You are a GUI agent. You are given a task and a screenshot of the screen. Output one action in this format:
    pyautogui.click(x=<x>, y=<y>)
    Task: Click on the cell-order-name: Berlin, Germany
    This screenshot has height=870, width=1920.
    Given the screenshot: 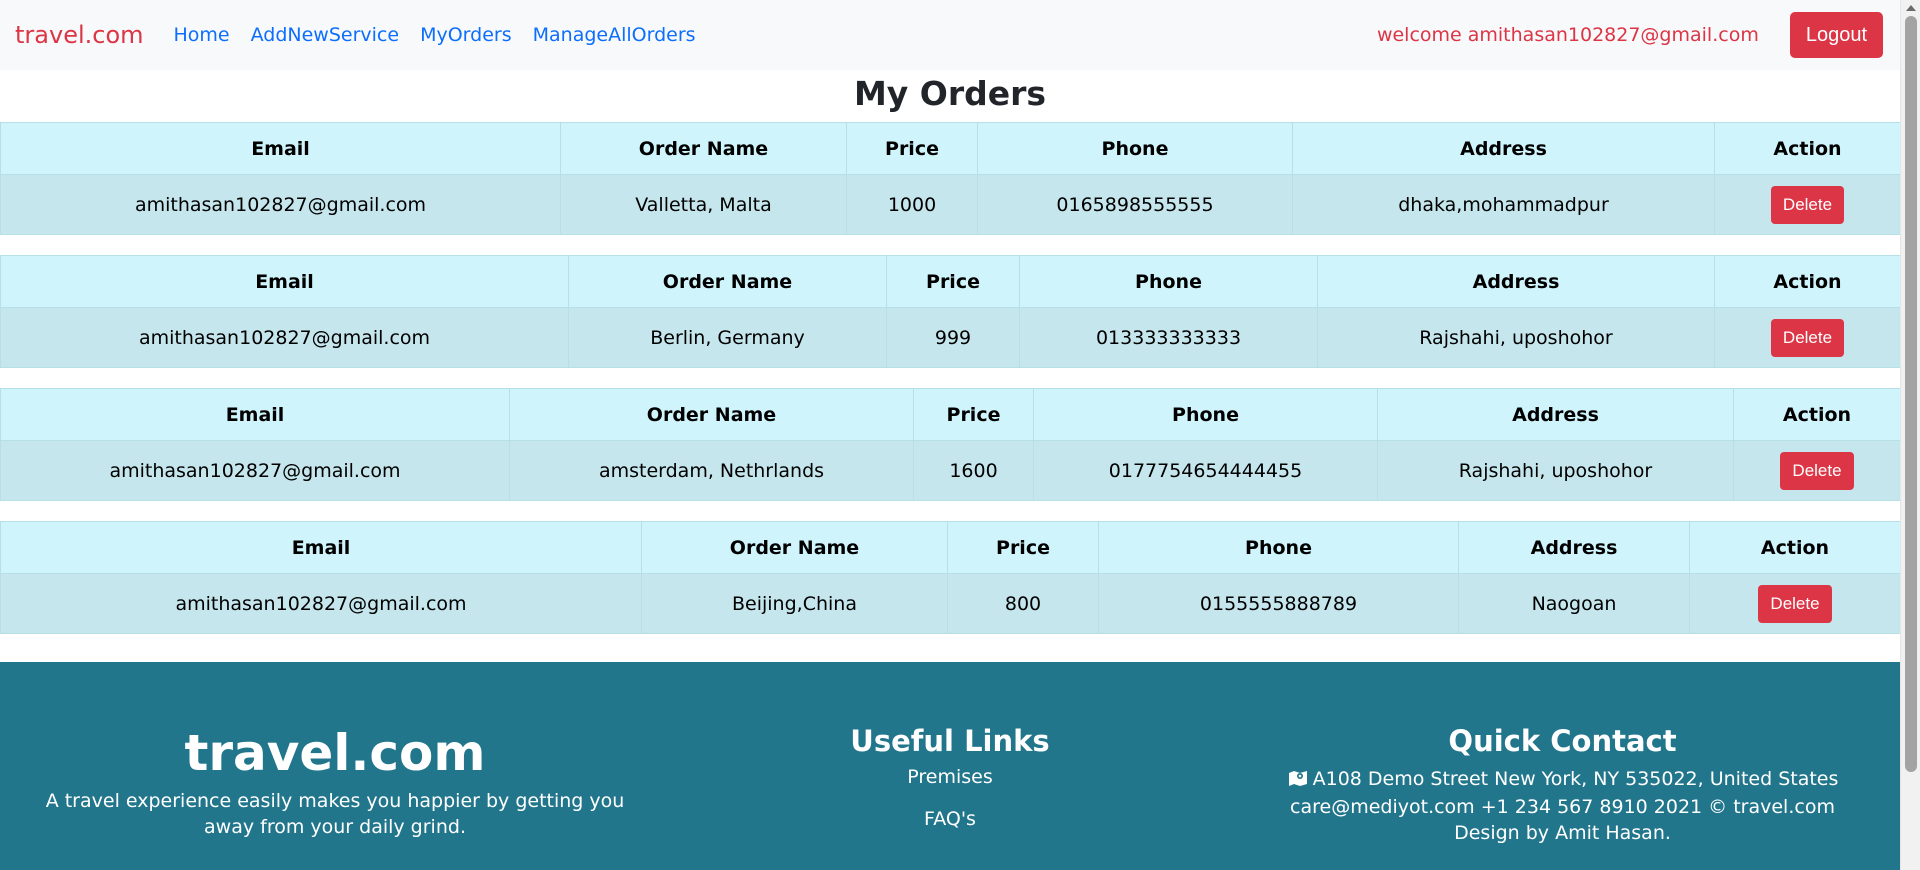 What is the action you would take?
    pyautogui.click(x=727, y=337)
    